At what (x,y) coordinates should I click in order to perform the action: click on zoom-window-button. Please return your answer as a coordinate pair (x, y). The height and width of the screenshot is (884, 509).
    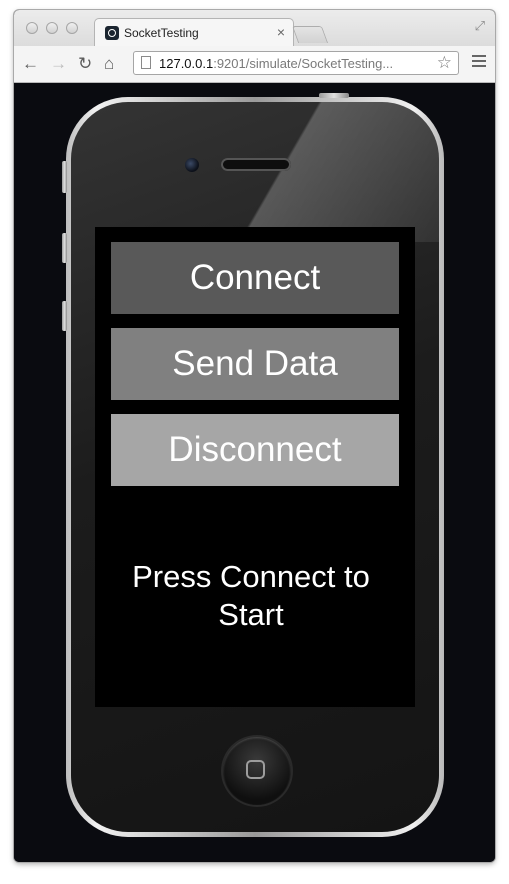
    Looking at the image, I should click on (72, 28).